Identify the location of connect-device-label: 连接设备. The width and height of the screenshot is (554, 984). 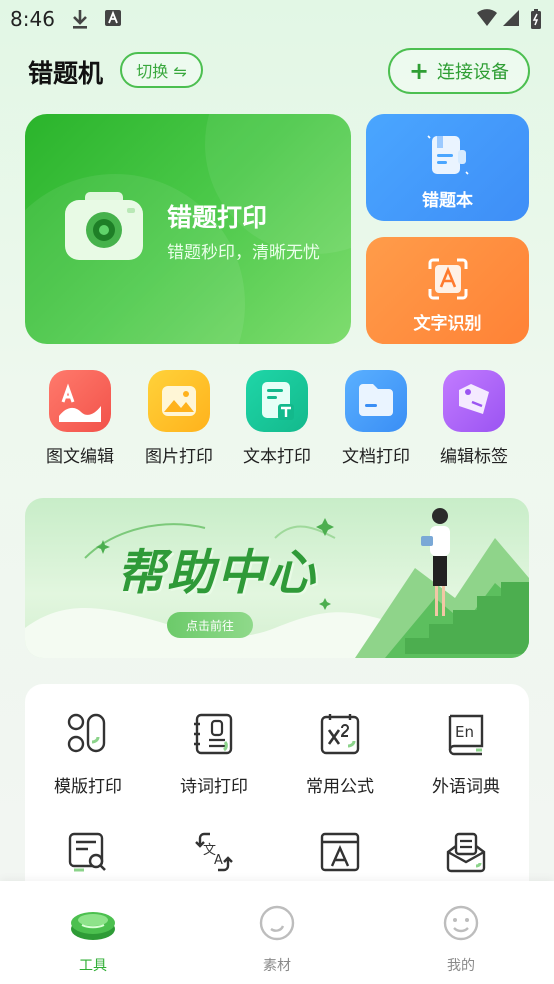
(473, 72).